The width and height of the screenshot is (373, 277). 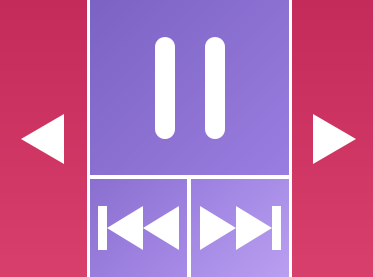 I want to click on pause-icon, so click(x=189, y=87).